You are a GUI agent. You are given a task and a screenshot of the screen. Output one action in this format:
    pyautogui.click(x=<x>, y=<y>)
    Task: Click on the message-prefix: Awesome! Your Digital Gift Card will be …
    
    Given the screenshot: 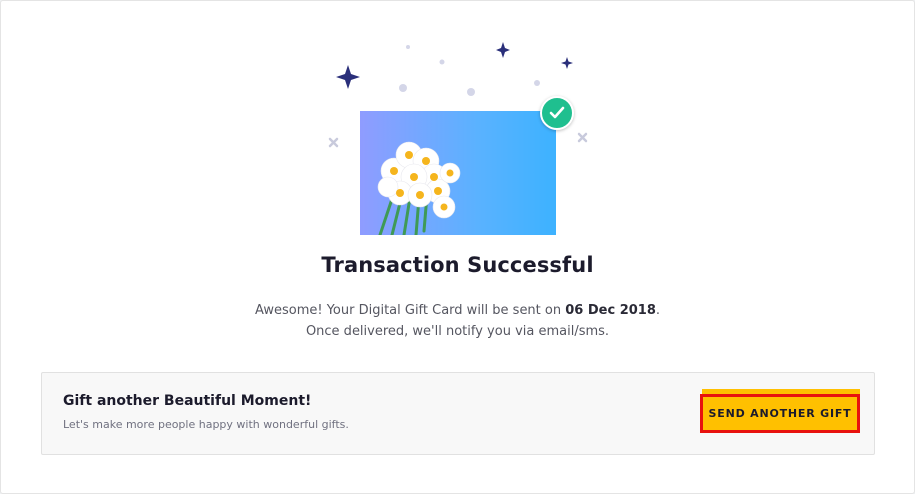 What is the action you would take?
    pyautogui.click(x=410, y=310)
    